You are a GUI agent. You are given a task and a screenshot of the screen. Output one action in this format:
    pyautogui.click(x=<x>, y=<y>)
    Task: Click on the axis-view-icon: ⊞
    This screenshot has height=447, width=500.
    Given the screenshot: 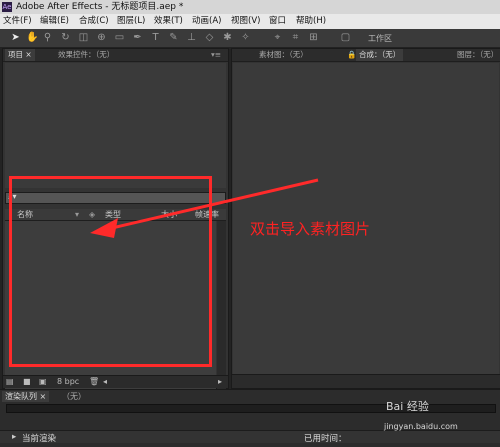 What is the action you would take?
    pyautogui.click(x=313, y=37)
    